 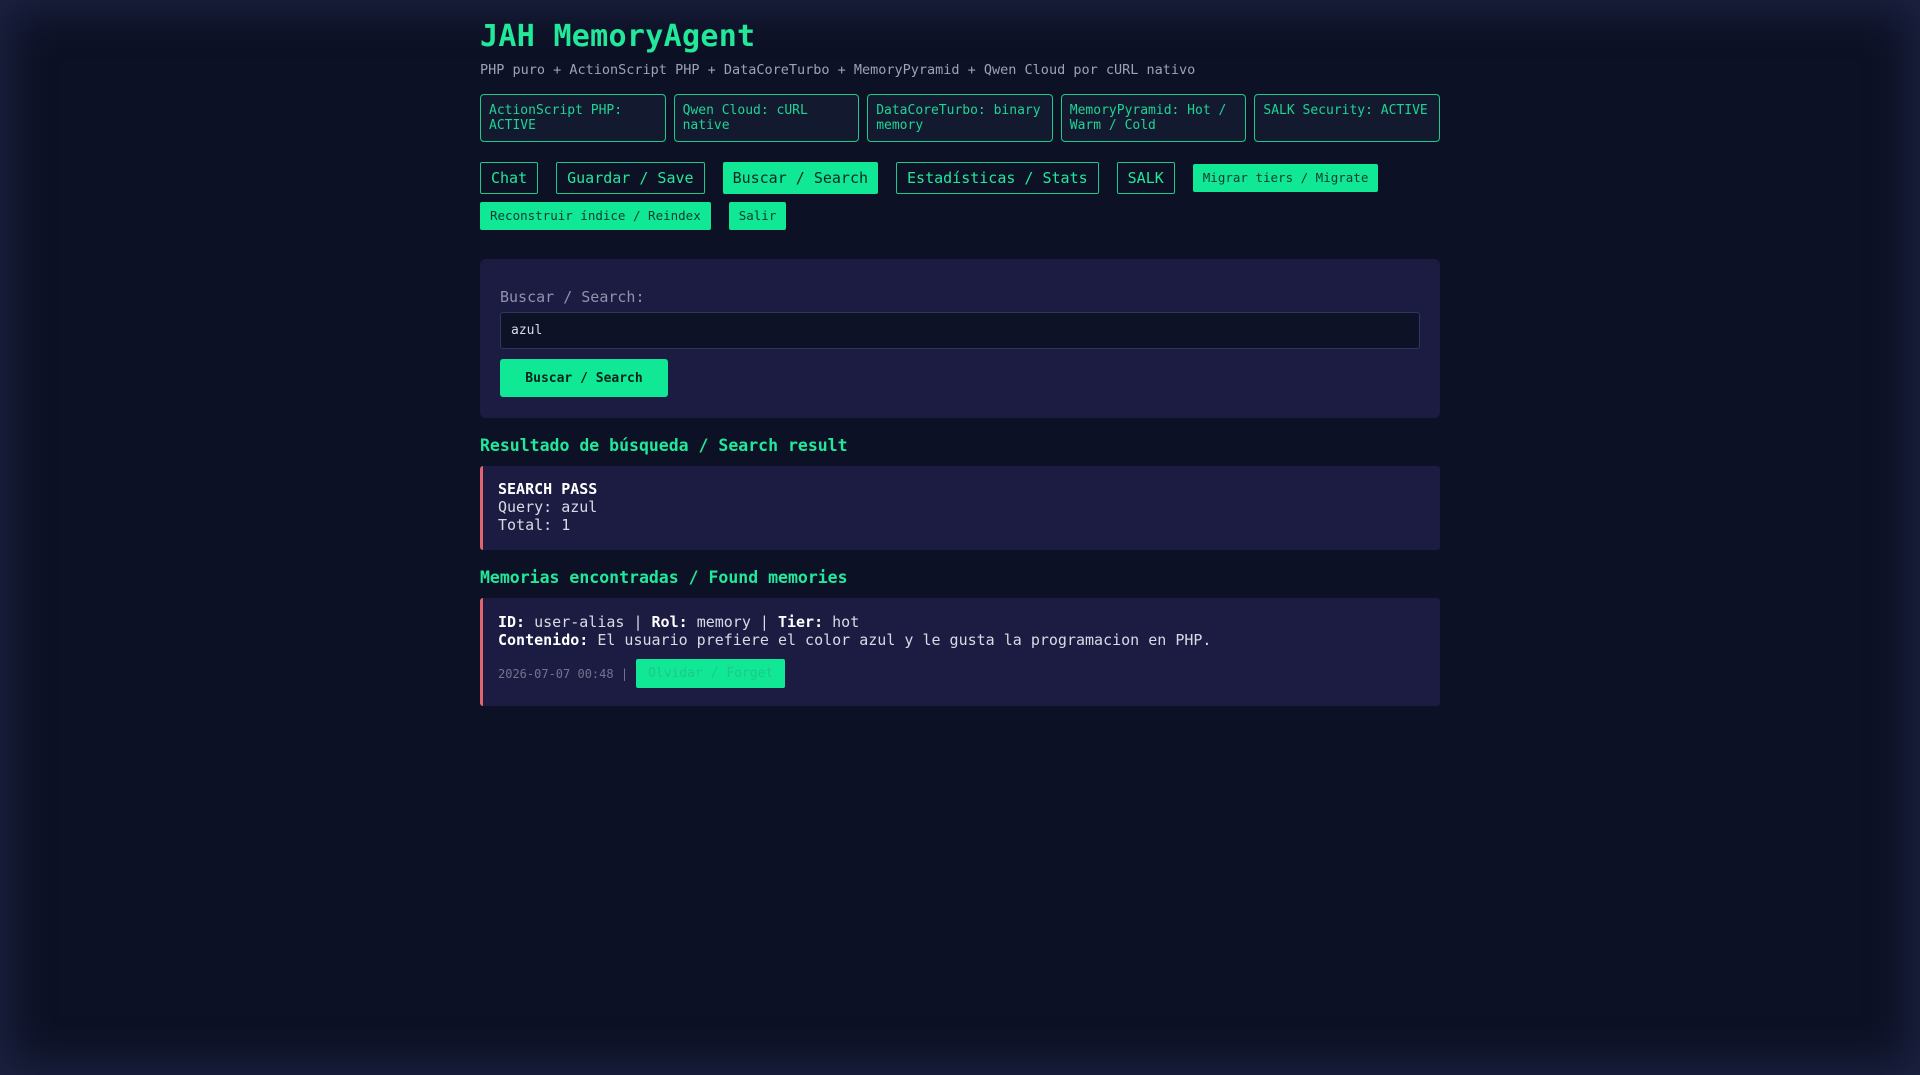 I want to click on found-memories-title: Memorias encontradas / Found memories, so click(x=664, y=577).